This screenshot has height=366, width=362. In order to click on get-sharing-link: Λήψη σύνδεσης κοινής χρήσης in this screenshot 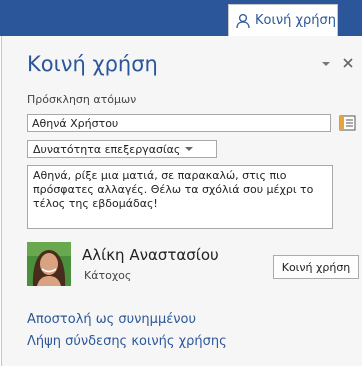, I will do `click(127, 341)`.